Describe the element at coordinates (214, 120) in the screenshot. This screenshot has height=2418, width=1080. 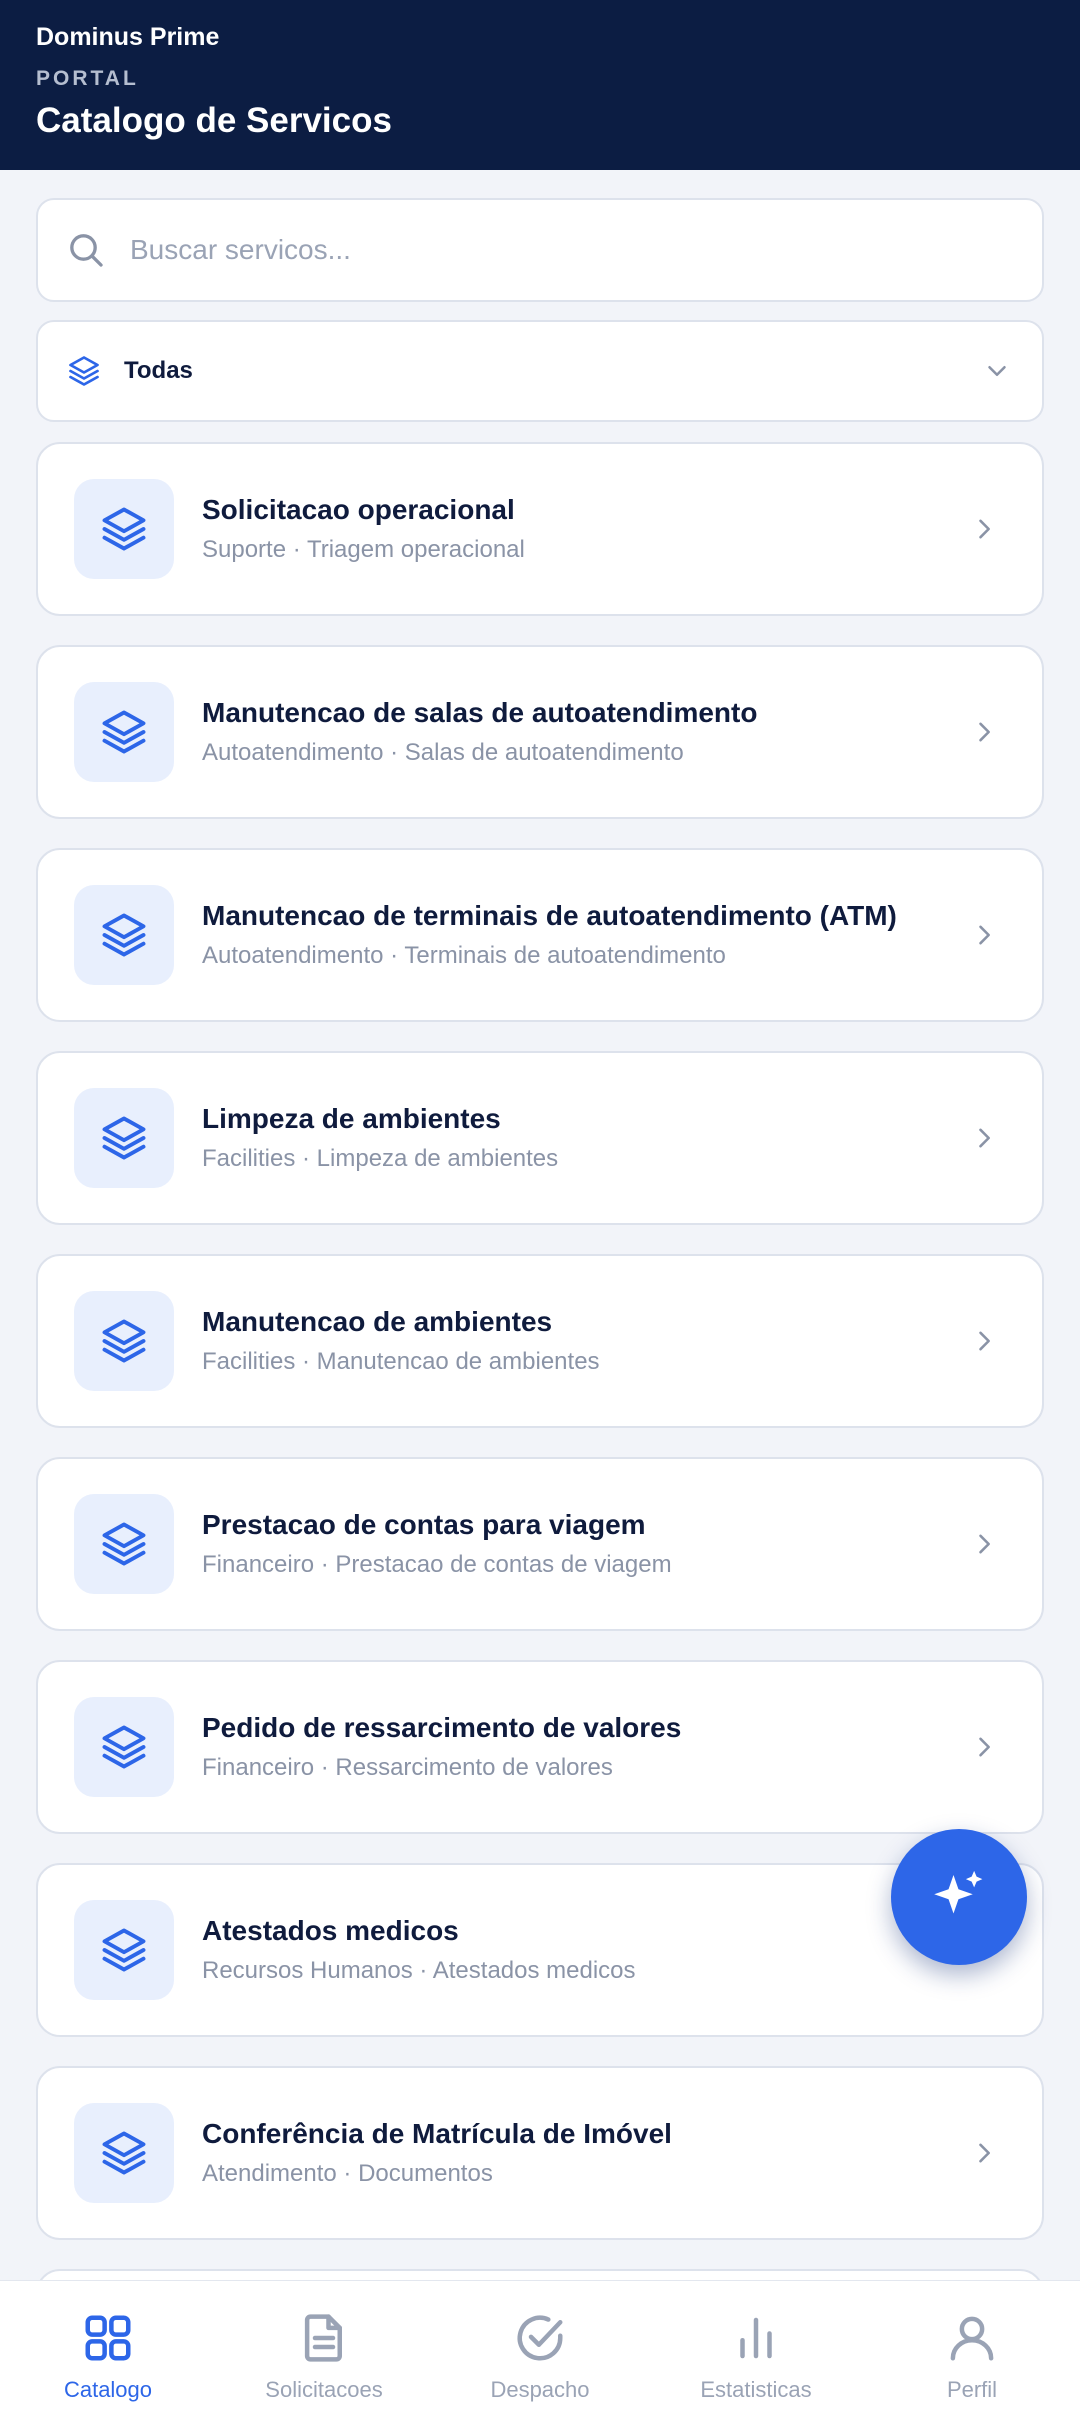
I see `page-title: Catalogo de Servicos` at that location.